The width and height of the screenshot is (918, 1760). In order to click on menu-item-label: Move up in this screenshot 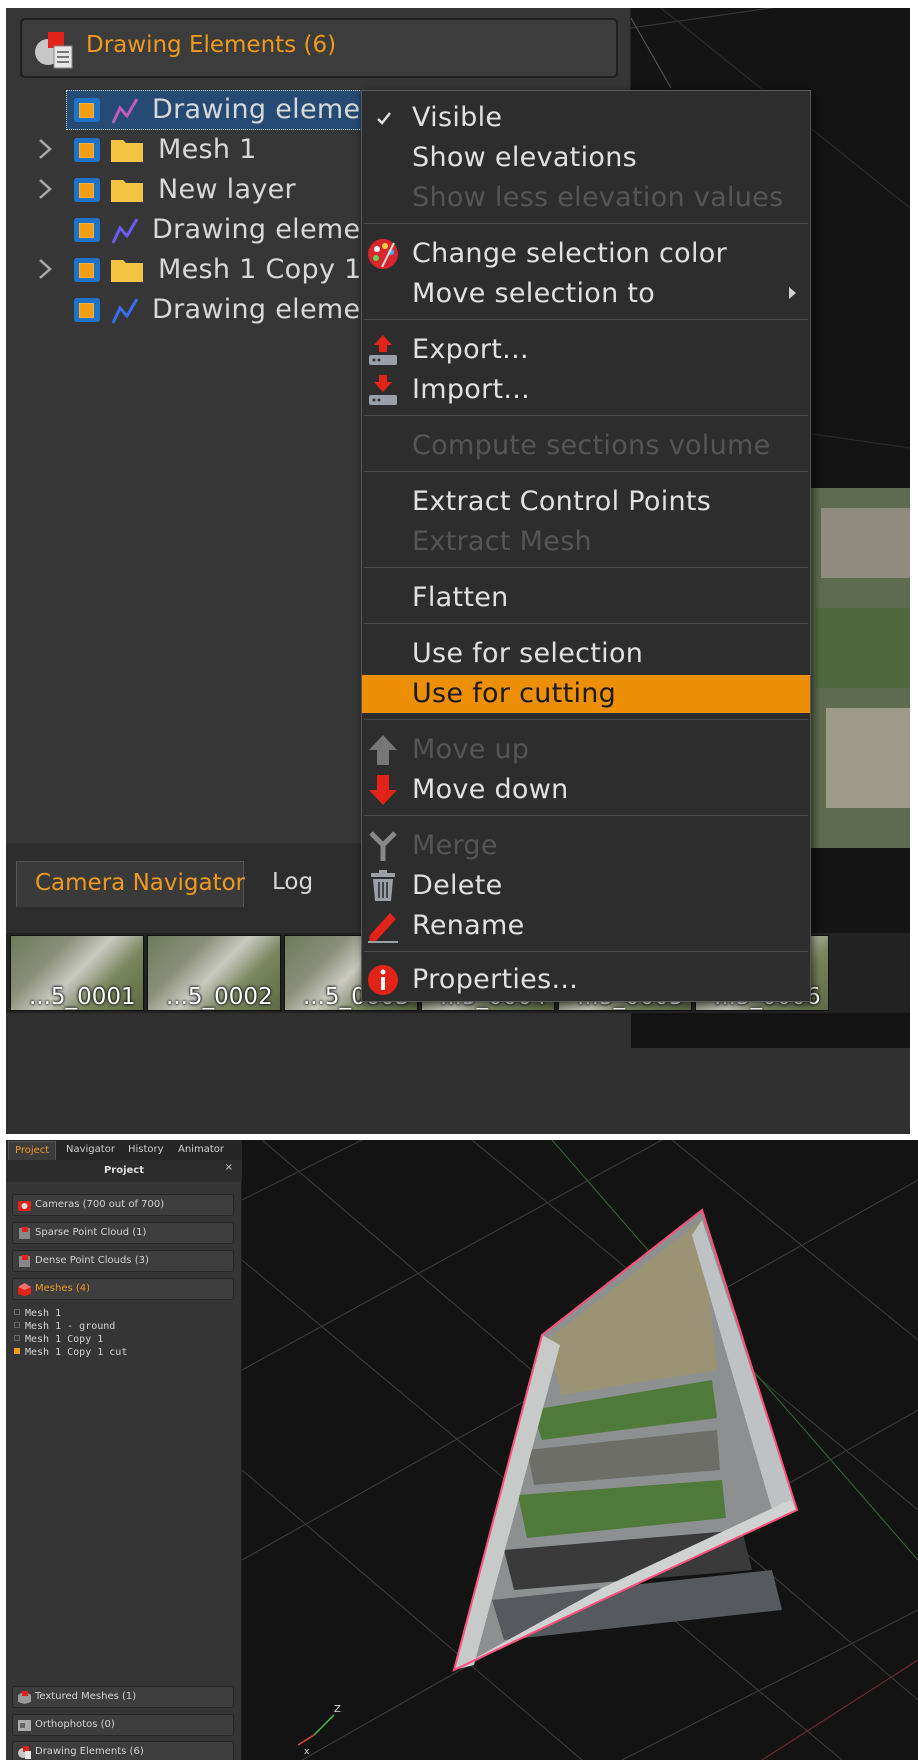, I will do `click(471, 749)`.